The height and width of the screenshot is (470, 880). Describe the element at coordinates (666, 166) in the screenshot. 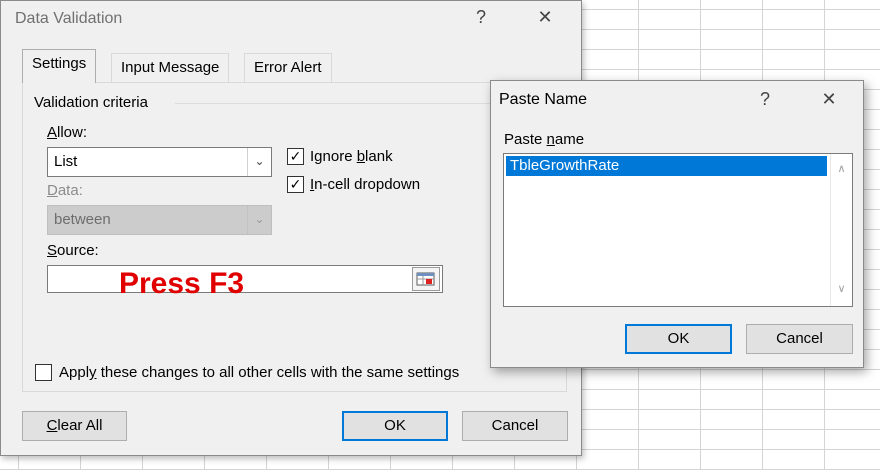

I see `list-item: TbleGrowthRate` at that location.